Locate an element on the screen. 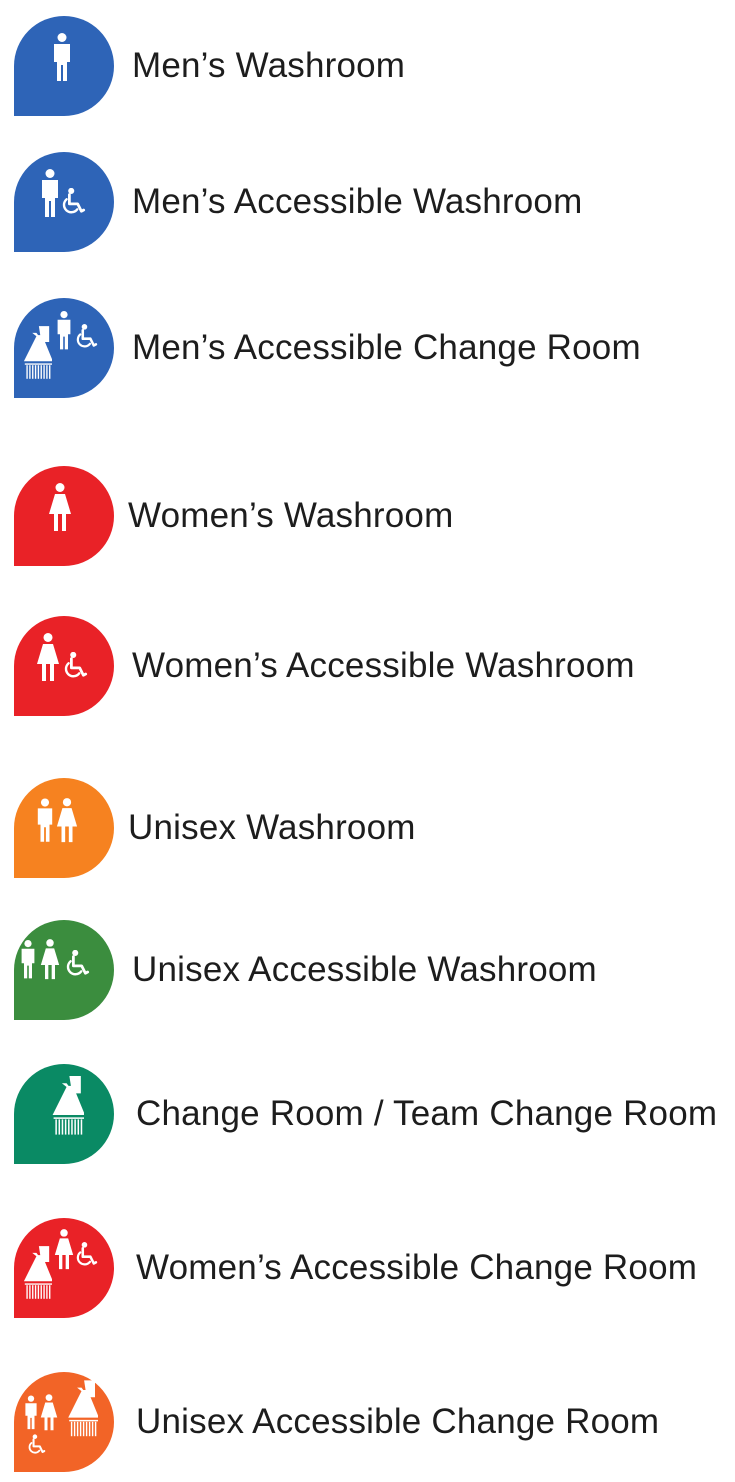 The image size is (735, 1482). female-icon is located at coordinates (64, 516).